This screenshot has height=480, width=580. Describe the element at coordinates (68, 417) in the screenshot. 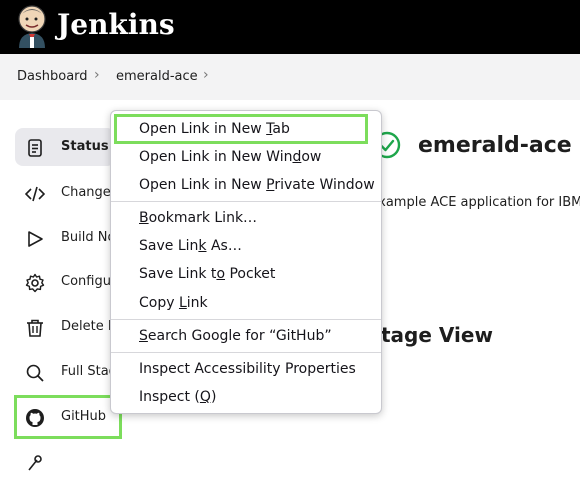

I see `github-highlight` at that location.